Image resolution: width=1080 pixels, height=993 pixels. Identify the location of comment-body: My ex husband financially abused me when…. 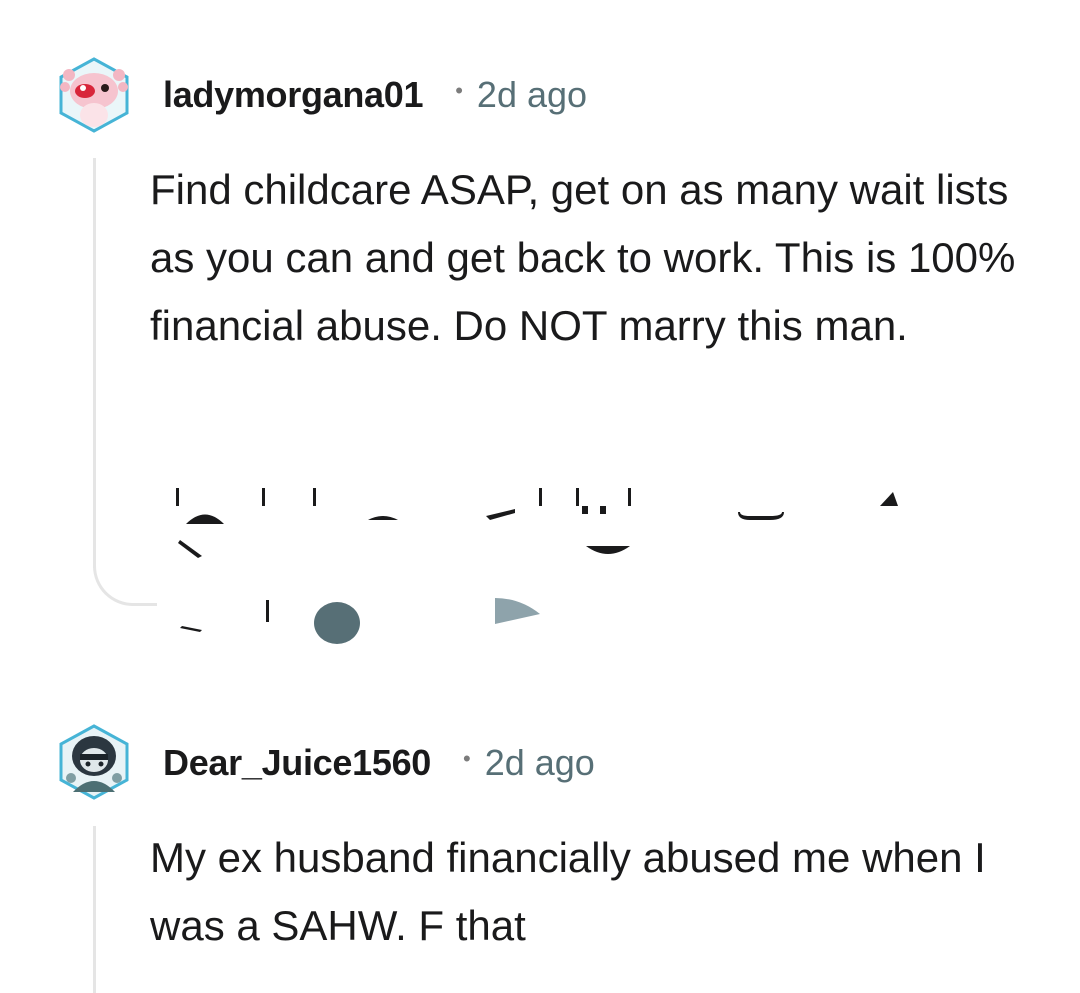
(568, 891).